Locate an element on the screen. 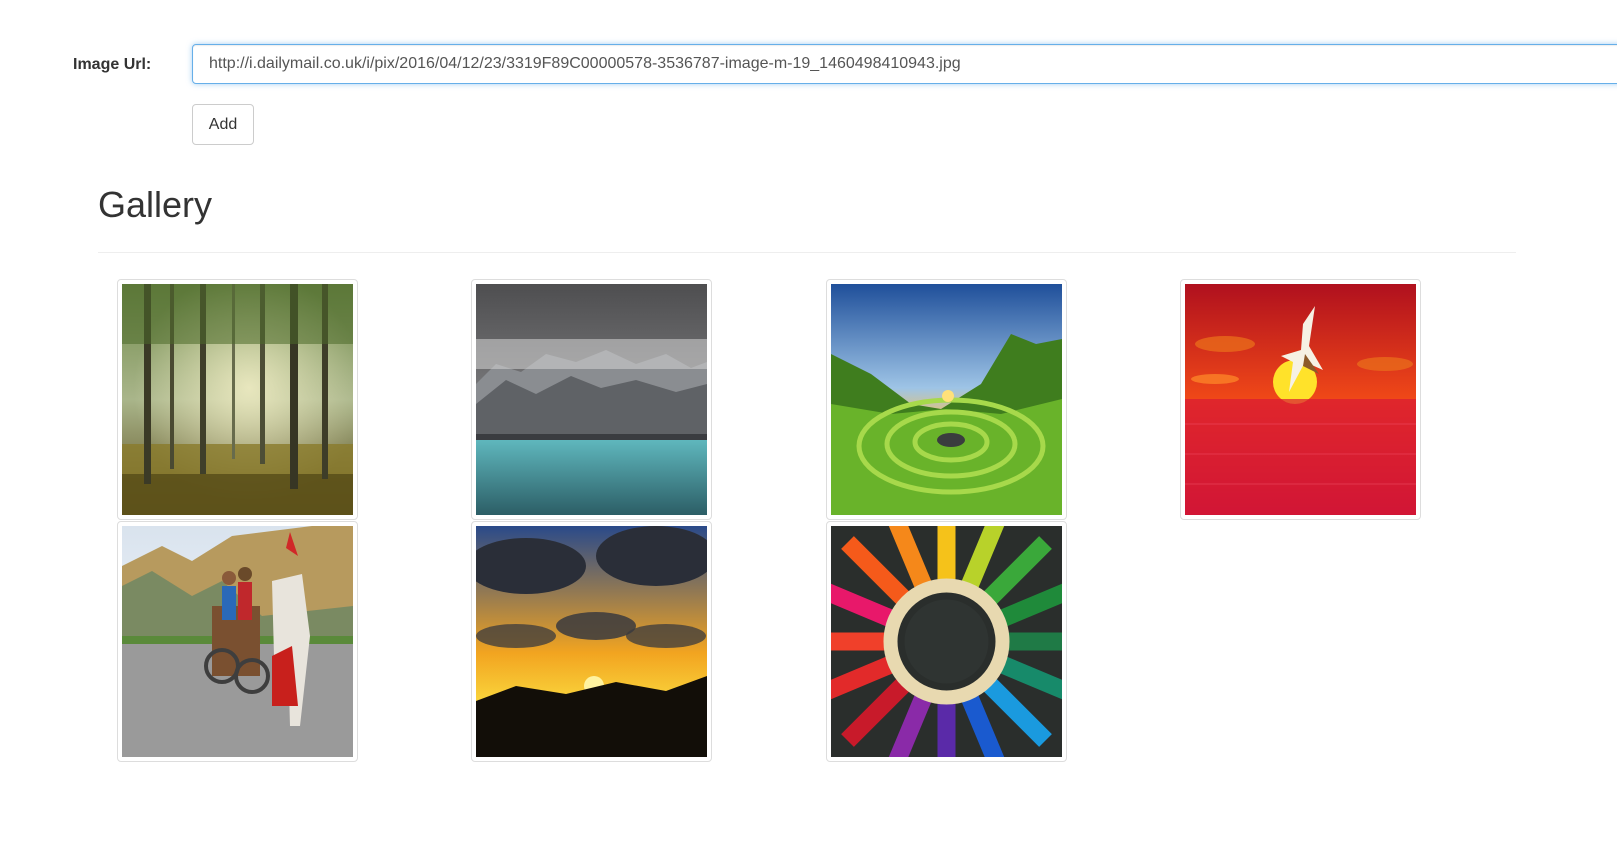  colored-pencils-image is located at coordinates (946, 641).